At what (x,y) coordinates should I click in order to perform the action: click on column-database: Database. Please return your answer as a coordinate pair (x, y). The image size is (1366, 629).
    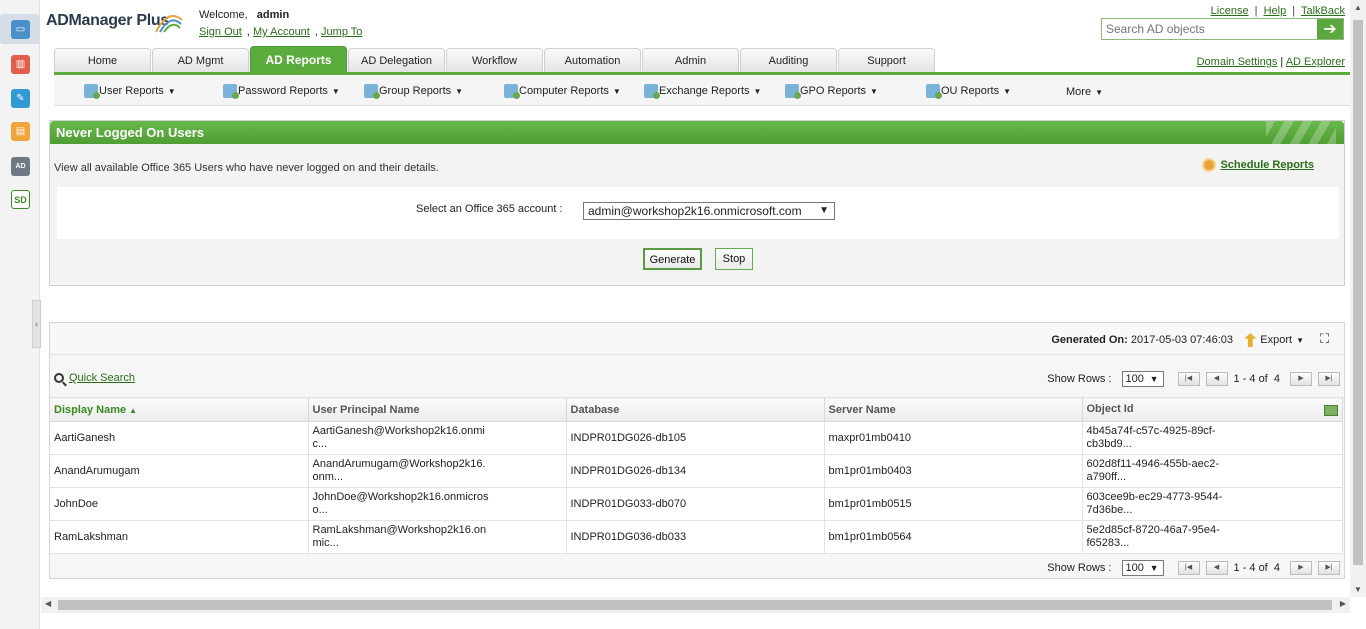
    Looking at the image, I should click on (695, 409).